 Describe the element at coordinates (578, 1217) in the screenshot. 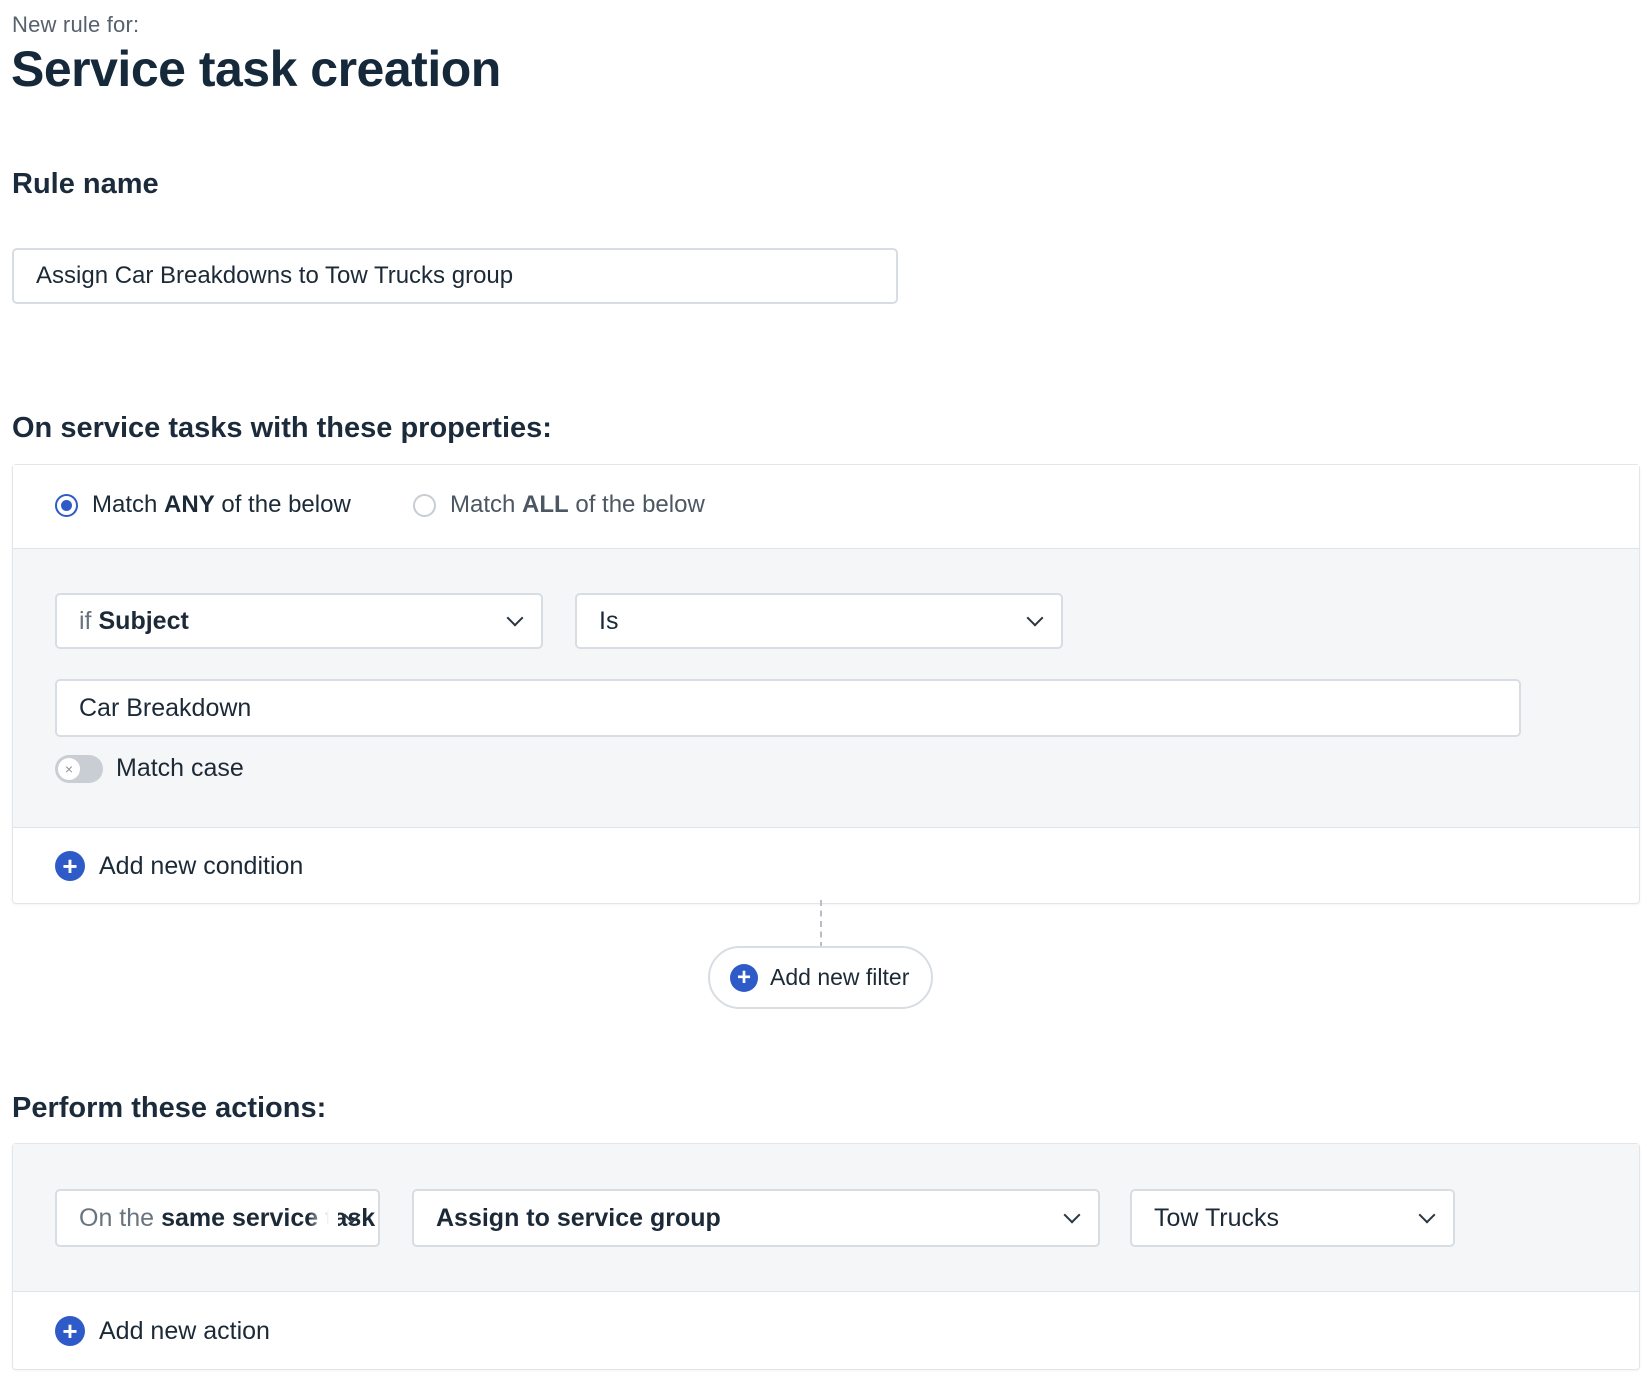

I see `action-select-value: Assign to service group` at that location.